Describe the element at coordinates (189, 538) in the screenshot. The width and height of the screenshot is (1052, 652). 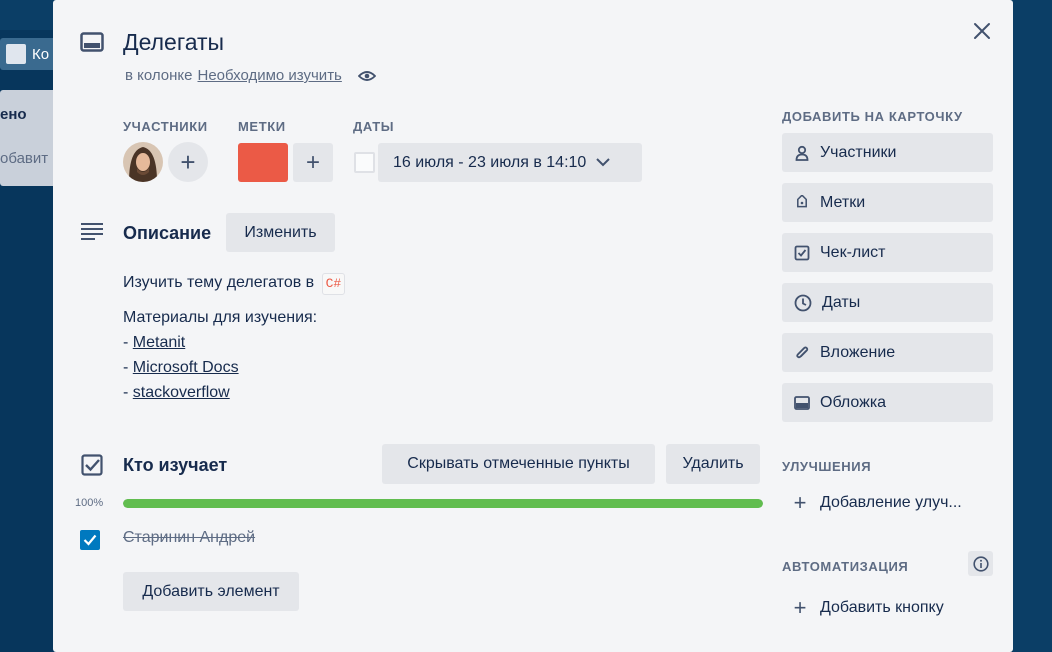
I see `checklist-item-text: Старинин Андрей` at that location.